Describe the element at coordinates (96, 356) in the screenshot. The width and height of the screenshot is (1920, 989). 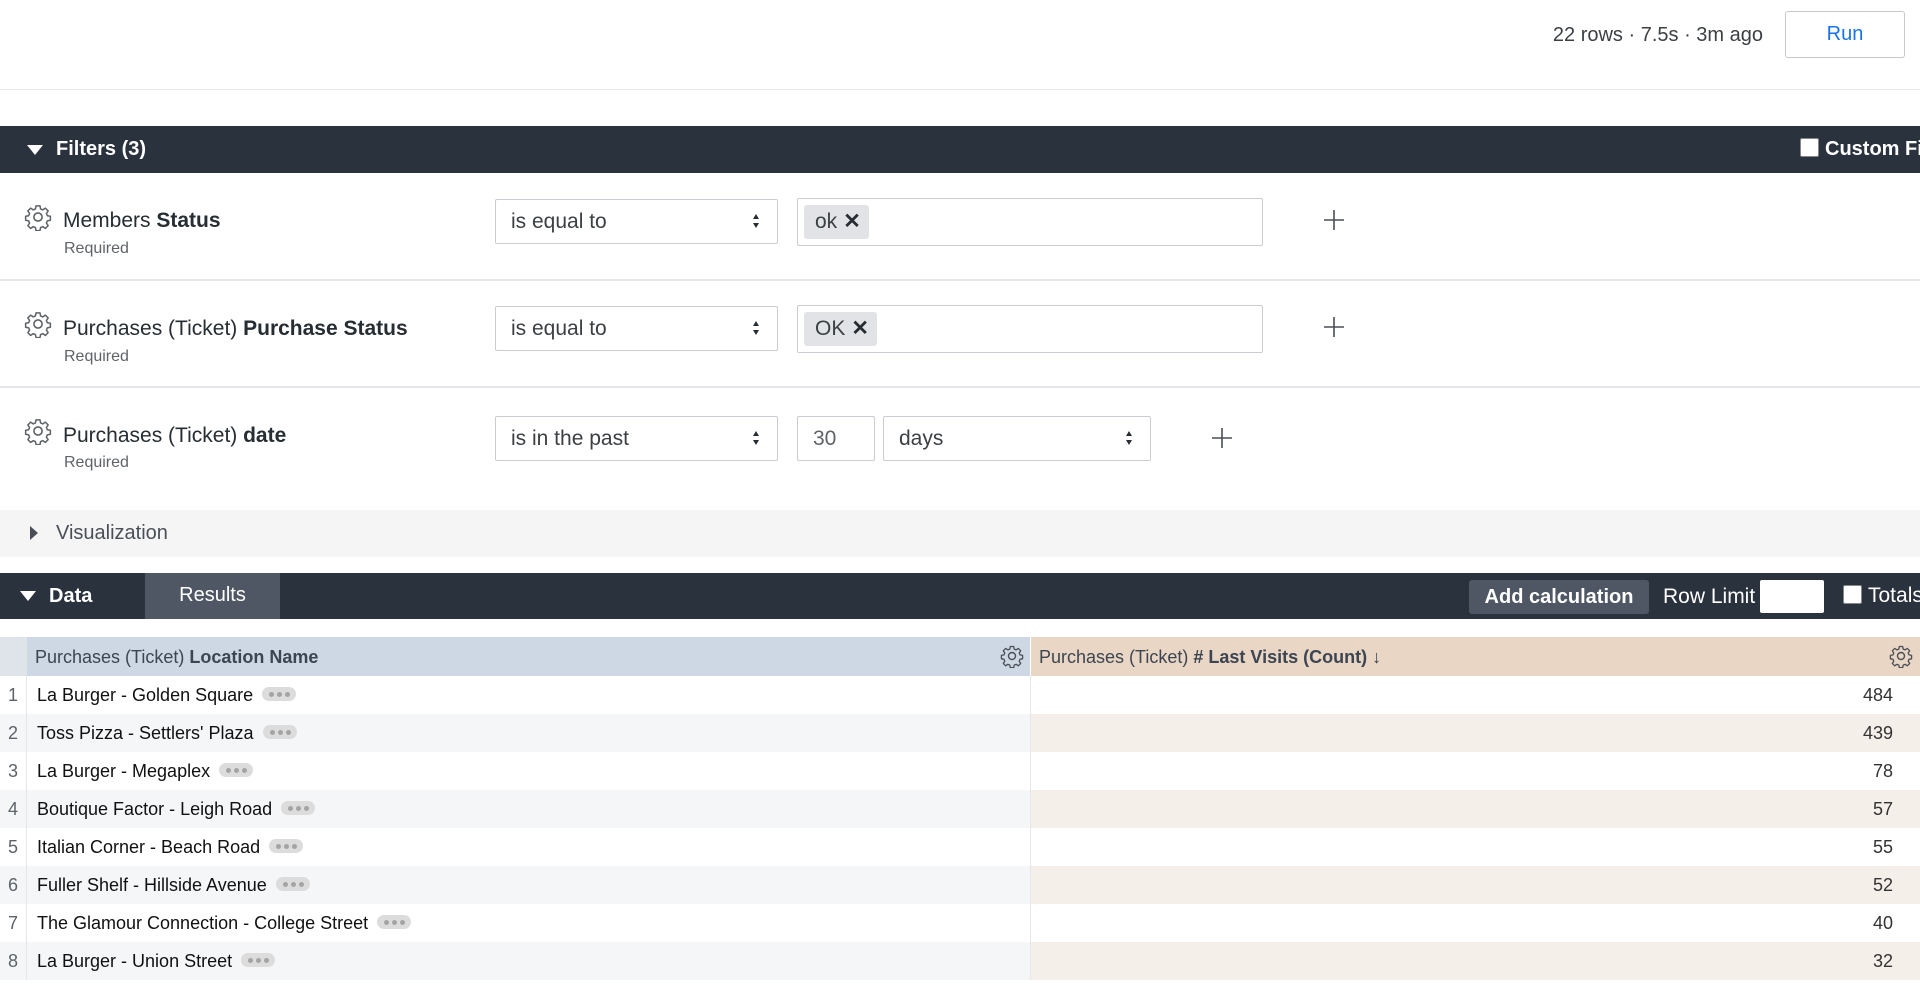
I see `required-label: Required` at that location.